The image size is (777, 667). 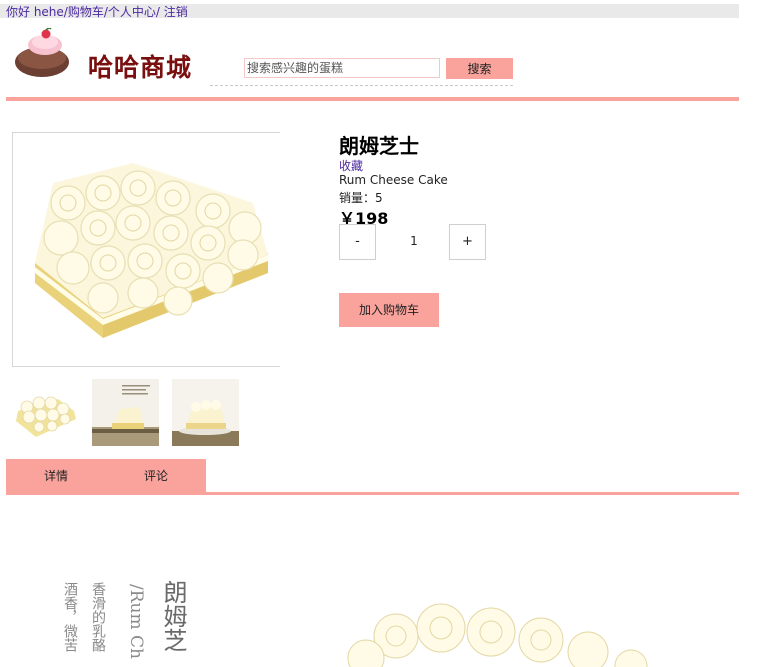 I want to click on decrease-quantity-button: -, so click(x=357, y=242).